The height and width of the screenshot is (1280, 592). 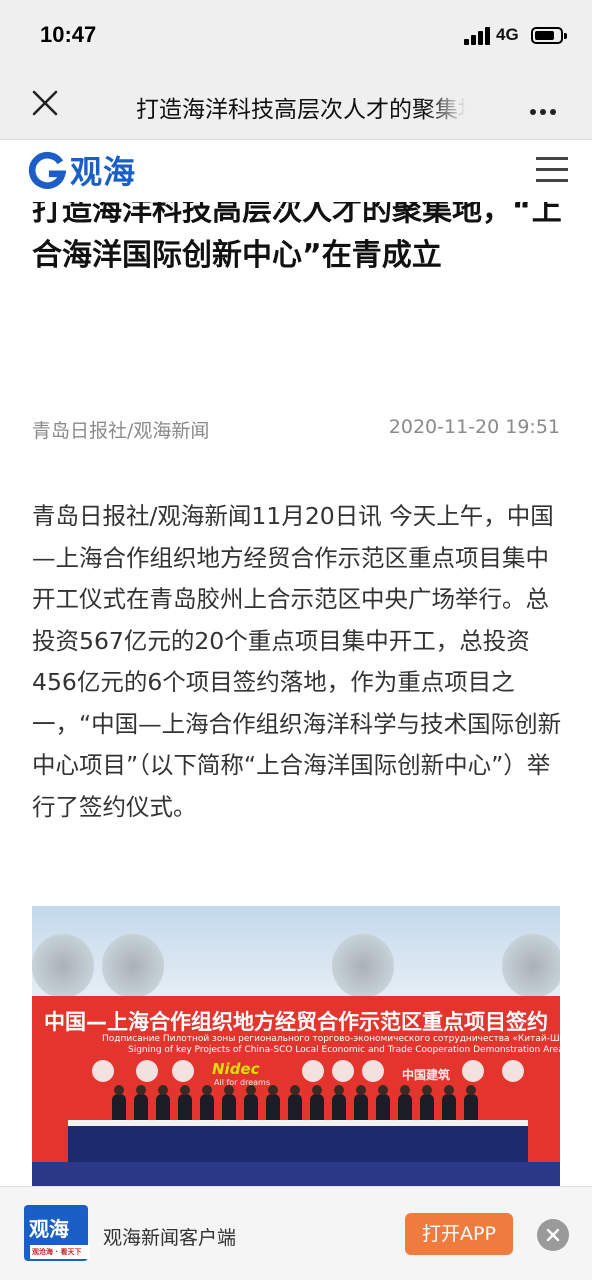 What do you see at coordinates (478, 36) in the screenshot?
I see `signal-icon` at bounding box center [478, 36].